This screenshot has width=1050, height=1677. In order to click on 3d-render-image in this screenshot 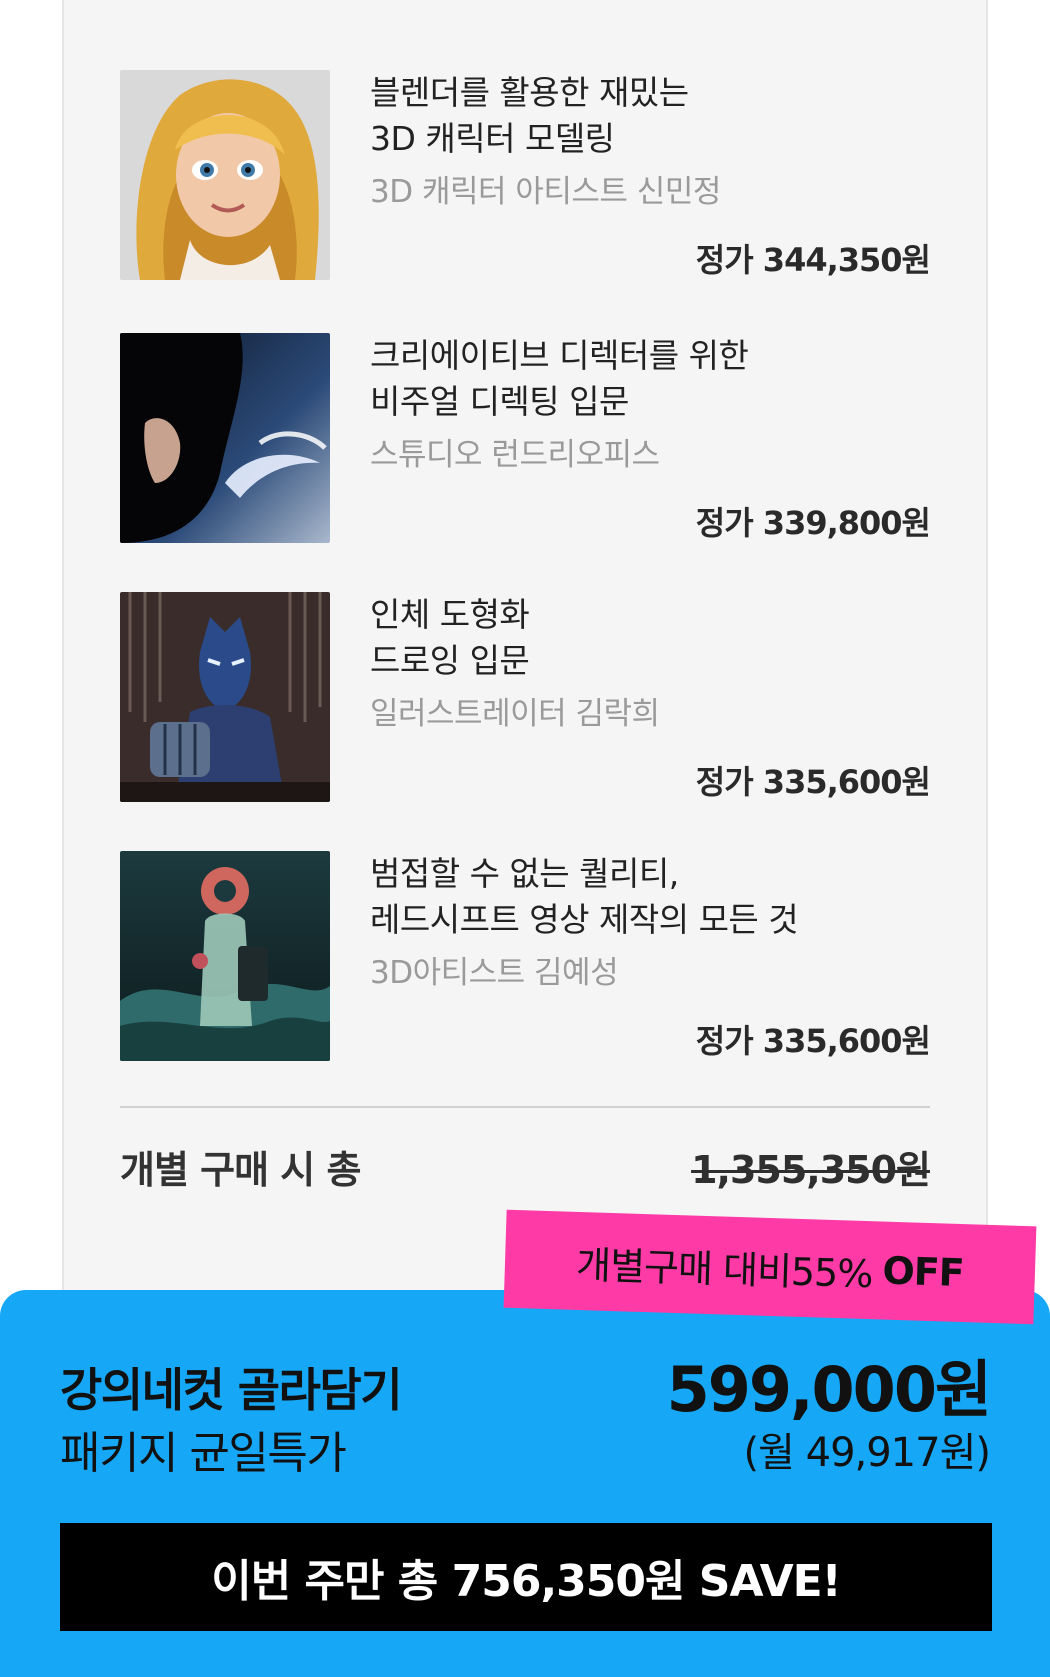, I will do `click(225, 956)`.